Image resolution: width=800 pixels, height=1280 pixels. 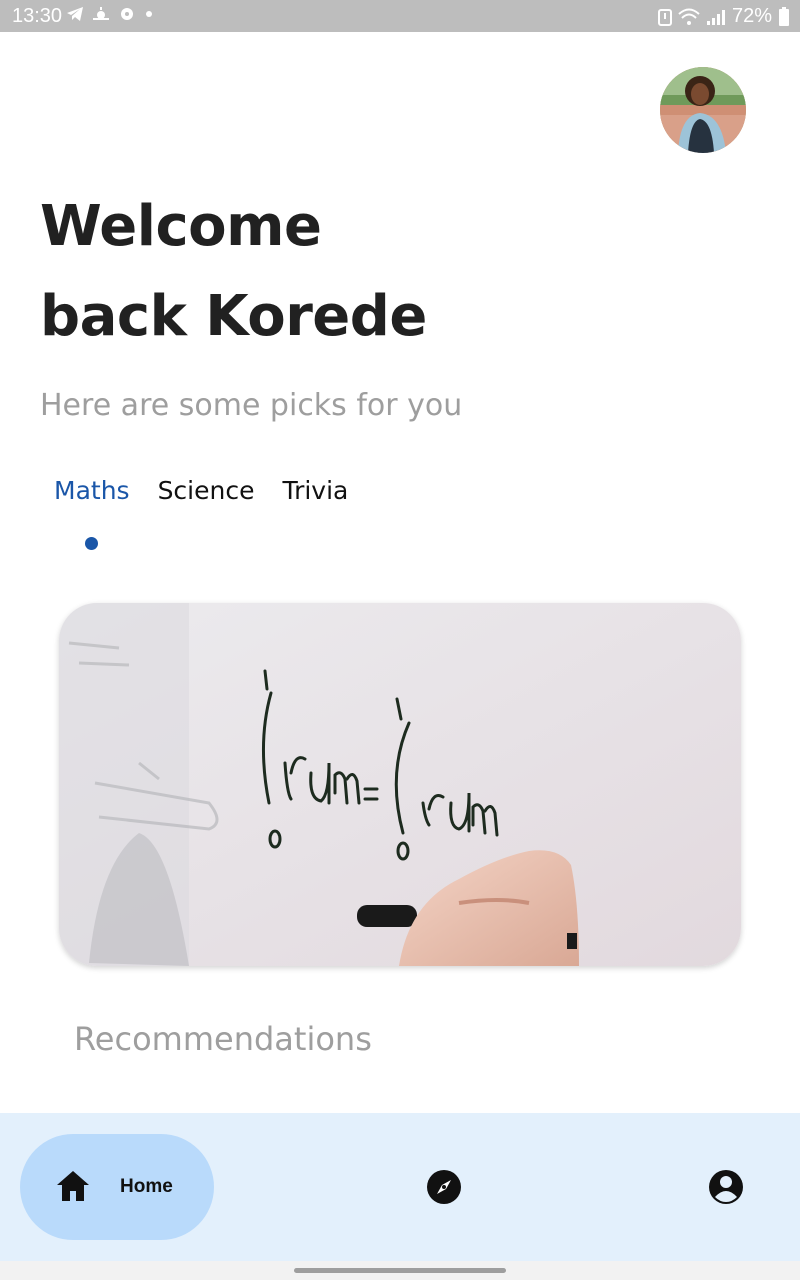 What do you see at coordinates (390, 272) in the screenshot?
I see `page-title: Welcome back Korede` at bounding box center [390, 272].